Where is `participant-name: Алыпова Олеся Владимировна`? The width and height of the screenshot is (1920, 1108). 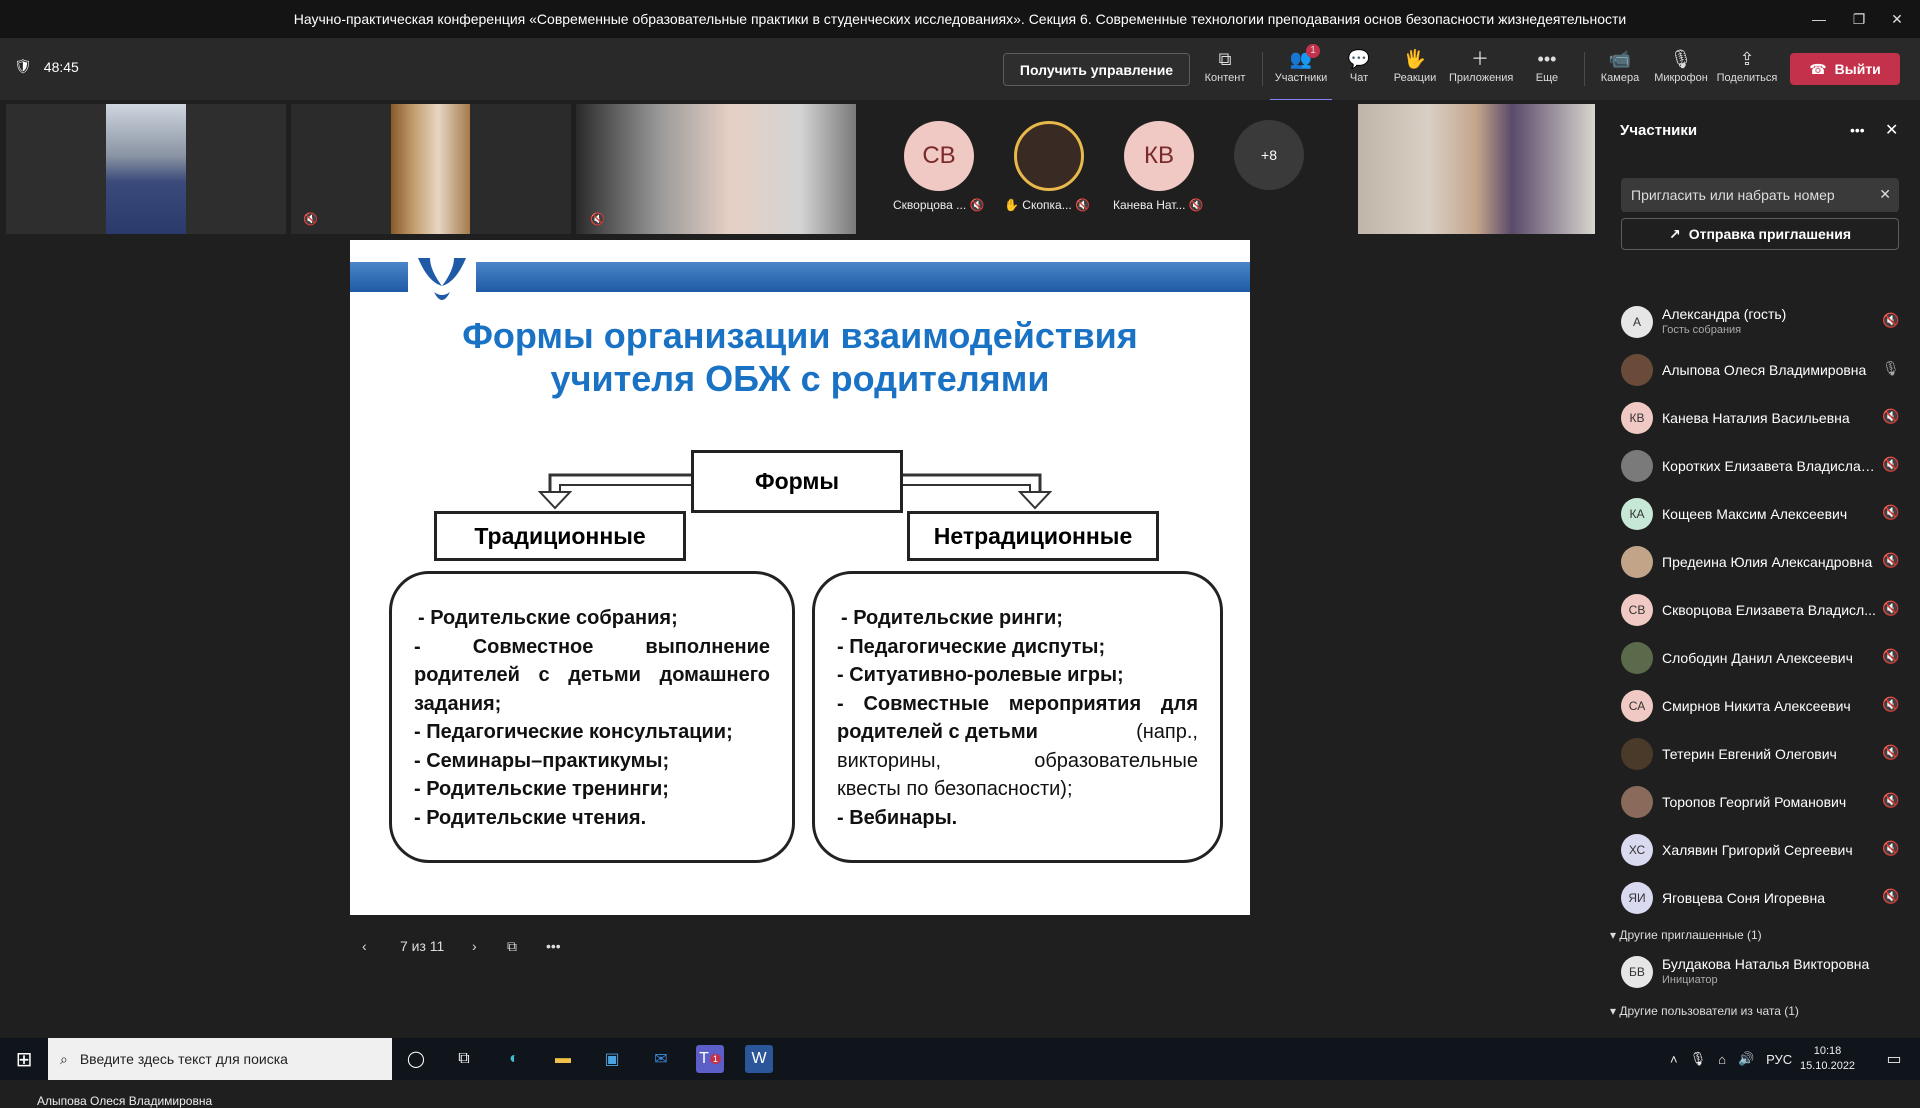
participant-name: Алыпова Олеся Владимировна is located at coordinates (1764, 370).